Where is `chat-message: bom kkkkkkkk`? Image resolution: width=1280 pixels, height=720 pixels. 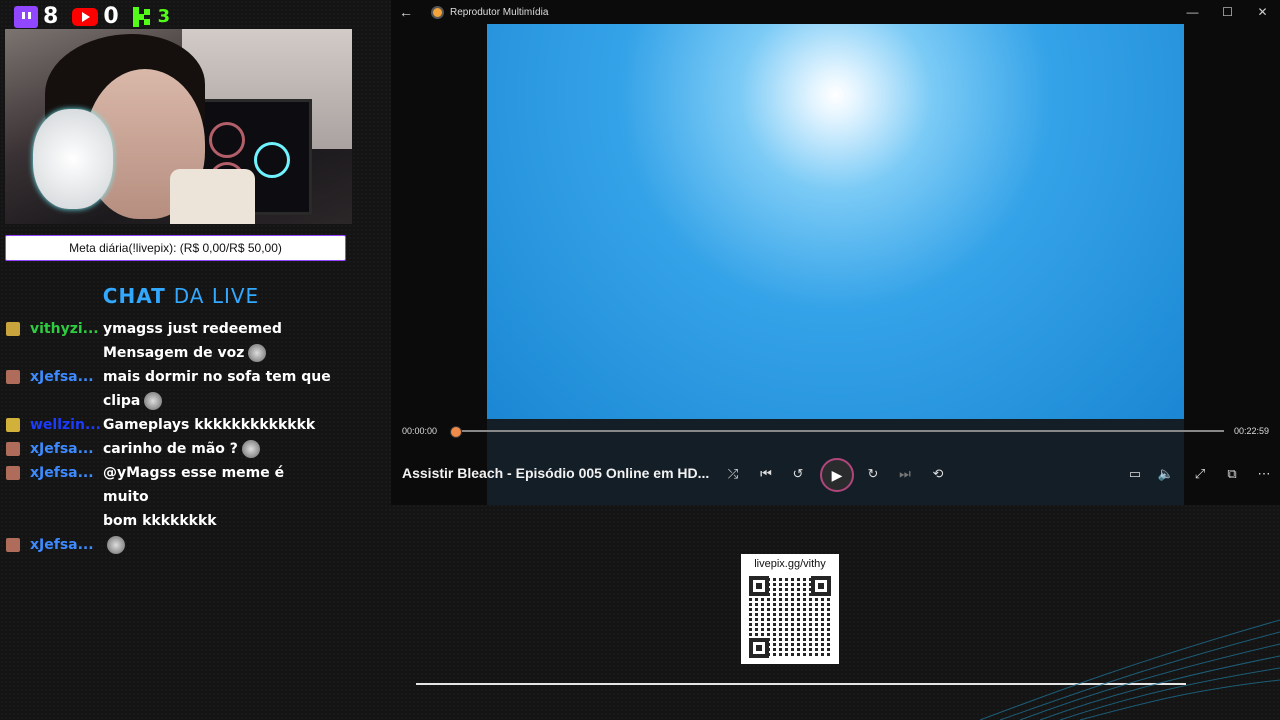 chat-message: bom kkkkkkkk is located at coordinates (185, 521).